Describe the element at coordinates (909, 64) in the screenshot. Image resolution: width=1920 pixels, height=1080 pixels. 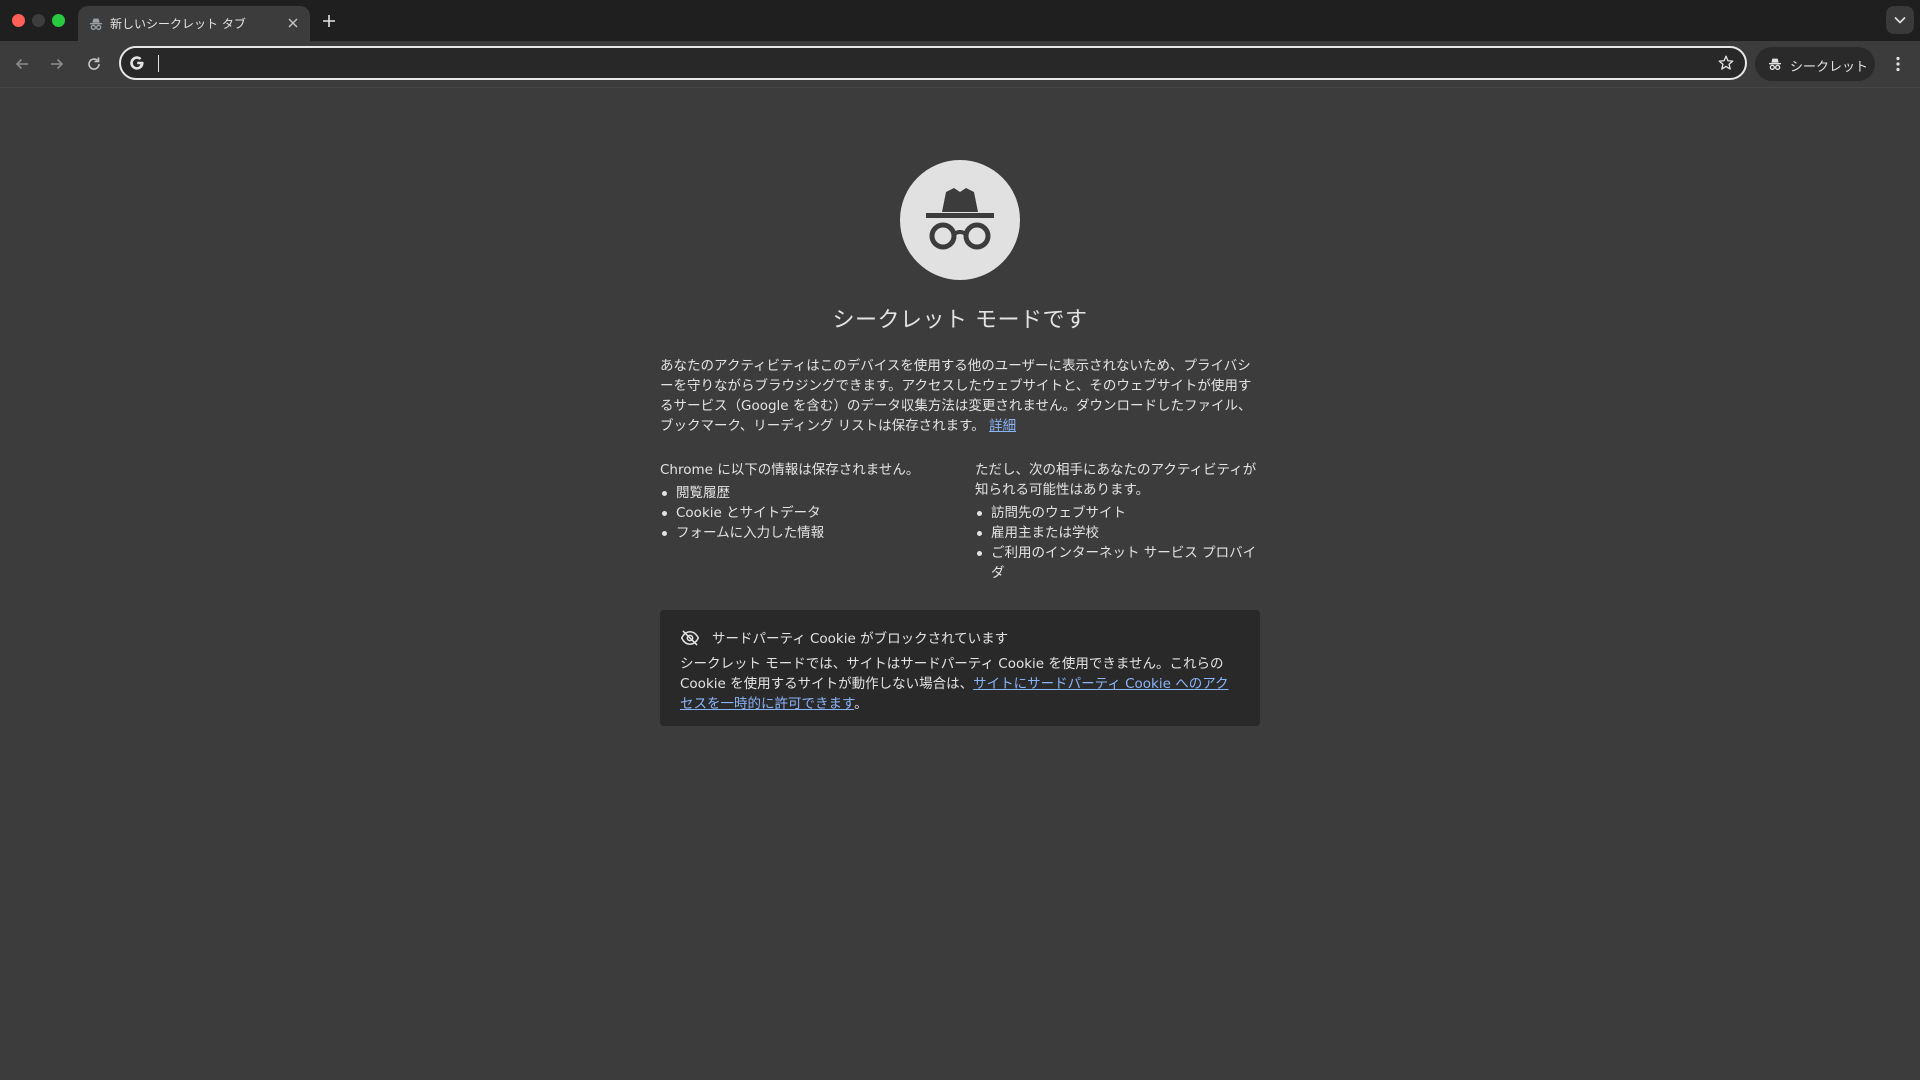
I see `omnibox-input` at that location.